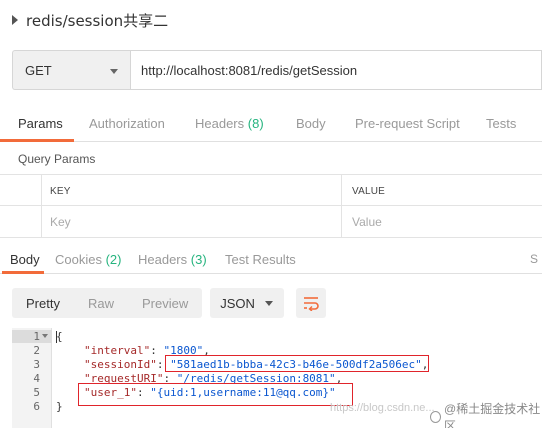 Image resolution: width=542 pixels, height=428 pixels. I want to click on json-key: "sessionId", so click(120, 364).